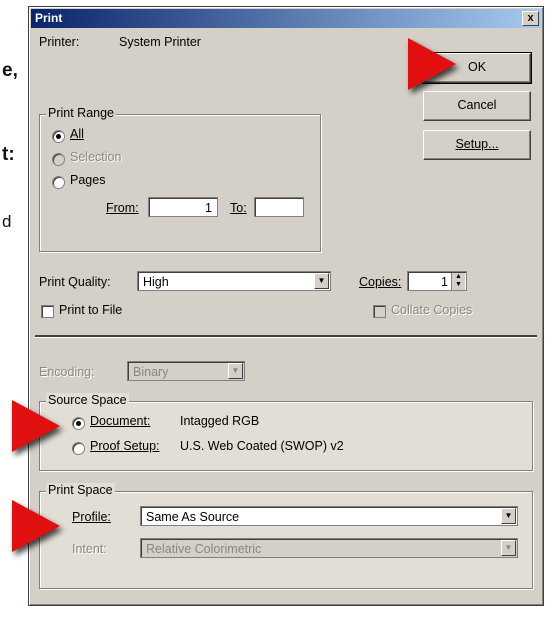 The height and width of the screenshot is (618, 553). What do you see at coordinates (58, 182) in the screenshot?
I see `pages-radio` at bounding box center [58, 182].